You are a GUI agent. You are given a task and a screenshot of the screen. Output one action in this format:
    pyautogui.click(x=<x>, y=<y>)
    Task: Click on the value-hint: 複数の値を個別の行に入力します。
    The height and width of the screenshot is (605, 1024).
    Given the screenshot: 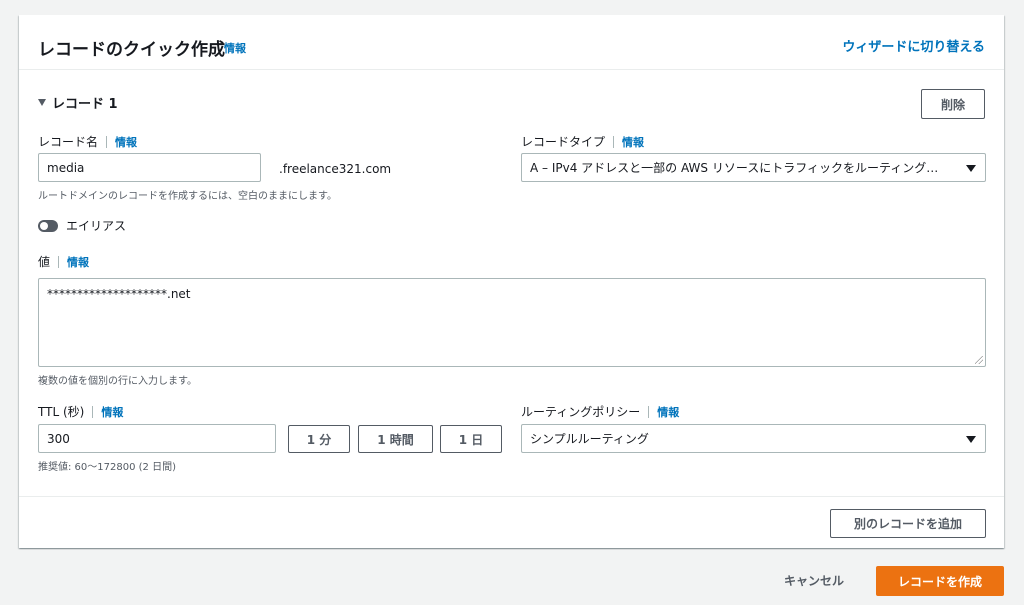 What is the action you would take?
    pyautogui.click(x=117, y=381)
    